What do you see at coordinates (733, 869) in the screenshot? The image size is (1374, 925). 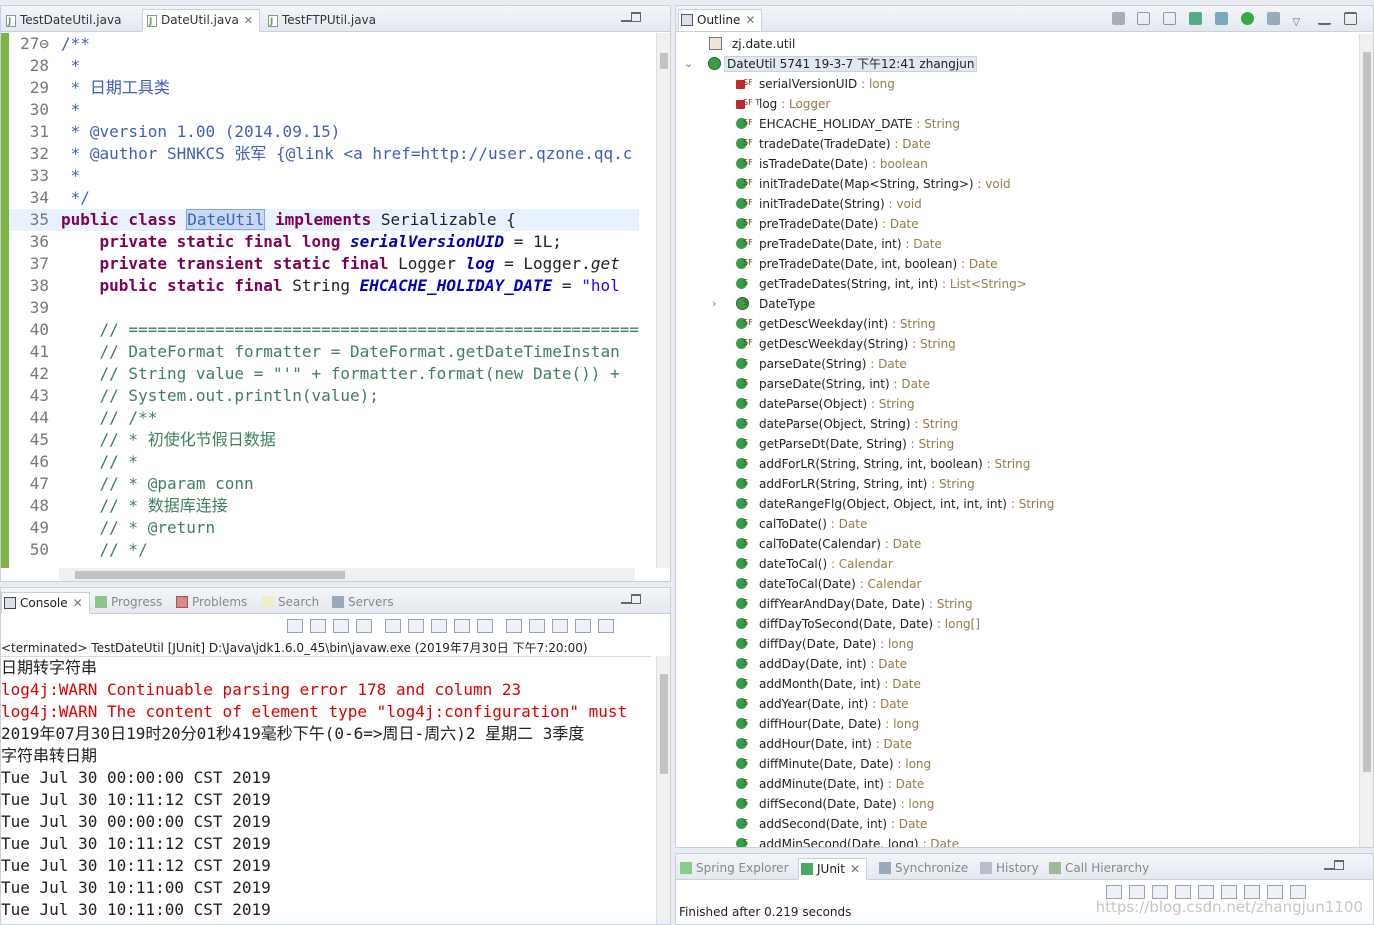 I see `tab-spring-explorer: Spring Explorer` at bounding box center [733, 869].